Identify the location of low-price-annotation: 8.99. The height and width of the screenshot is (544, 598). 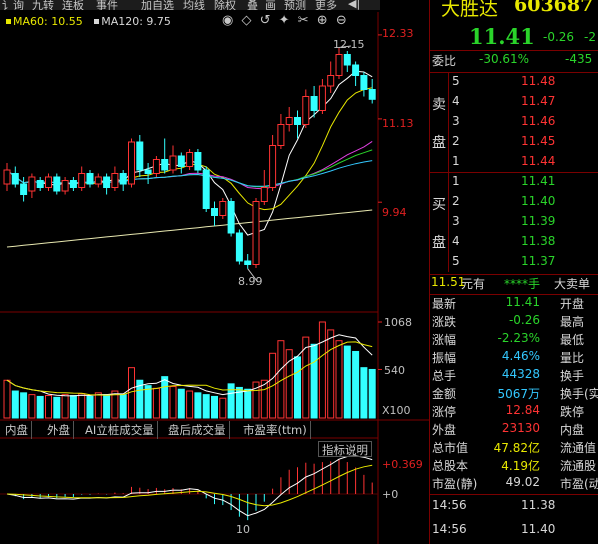
(250, 281).